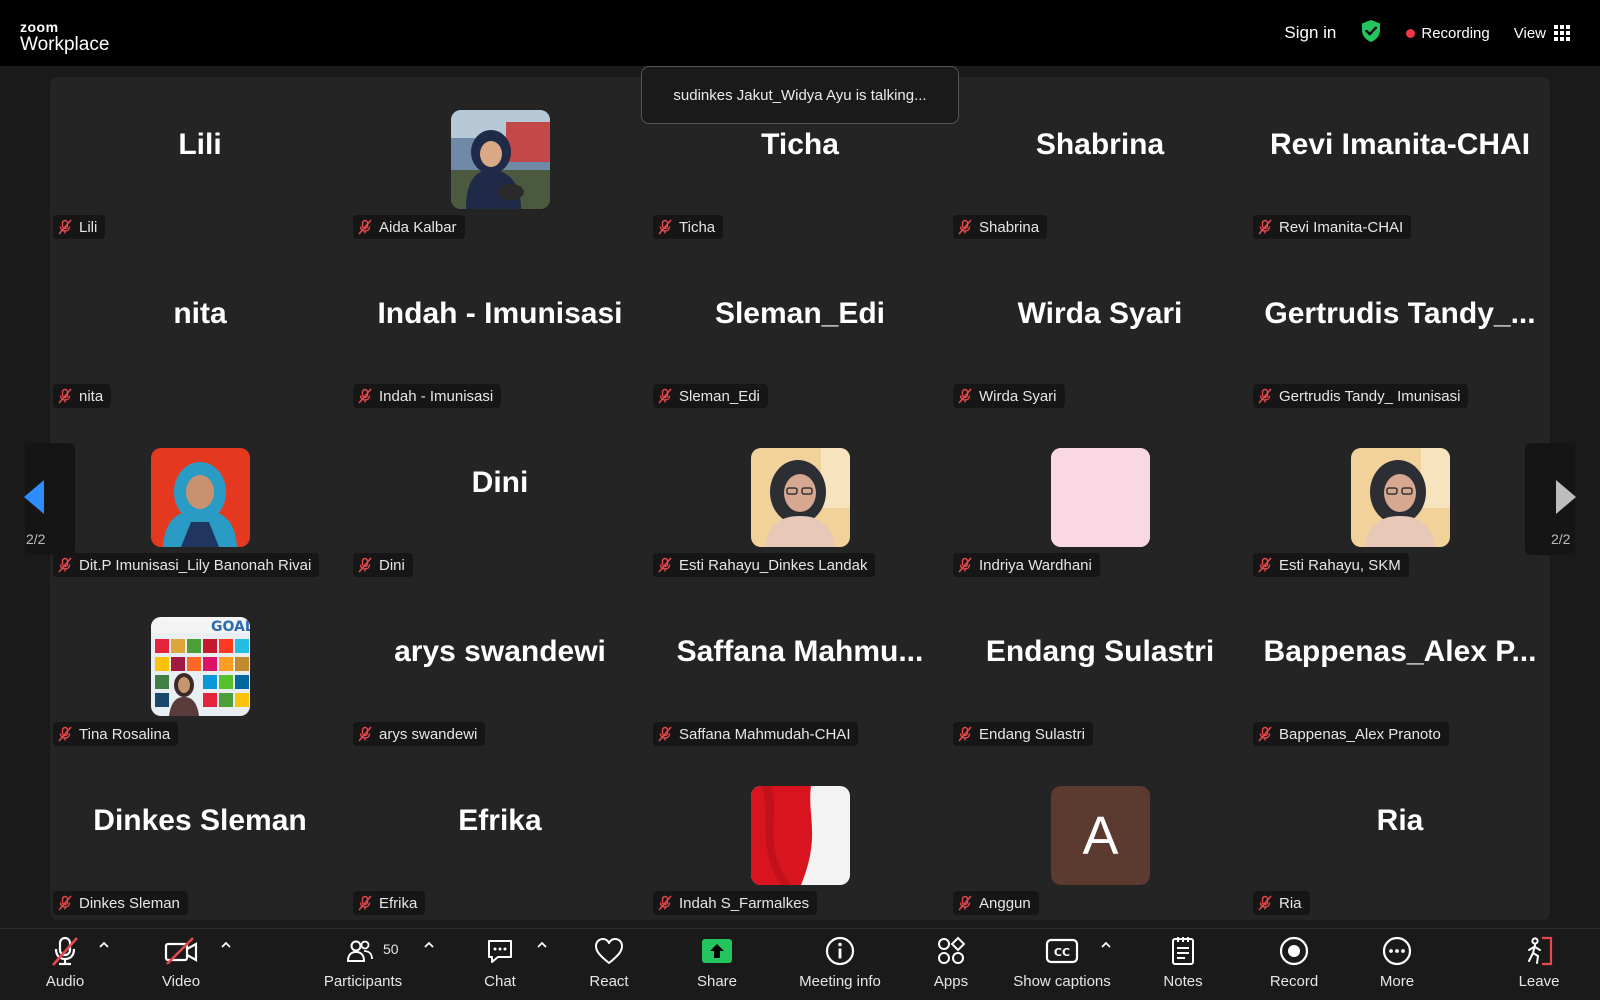 The width and height of the screenshot is (1600, 1000). Describe the element at coordinates (1005, 903) in the screenshot. I see `participant-name: Anggun` at that location.